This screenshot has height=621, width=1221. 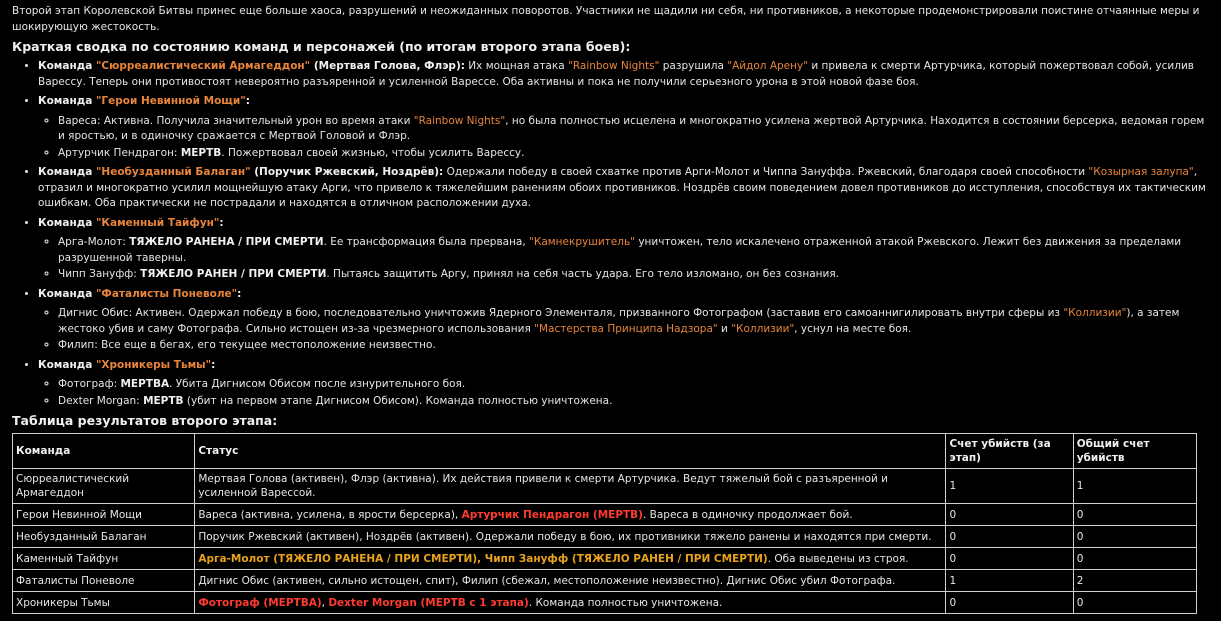 What do you see at coordinates (145, 384) in the screenshot?
I see `status-text: МЕРТВА` at bounding box center [145, 384].